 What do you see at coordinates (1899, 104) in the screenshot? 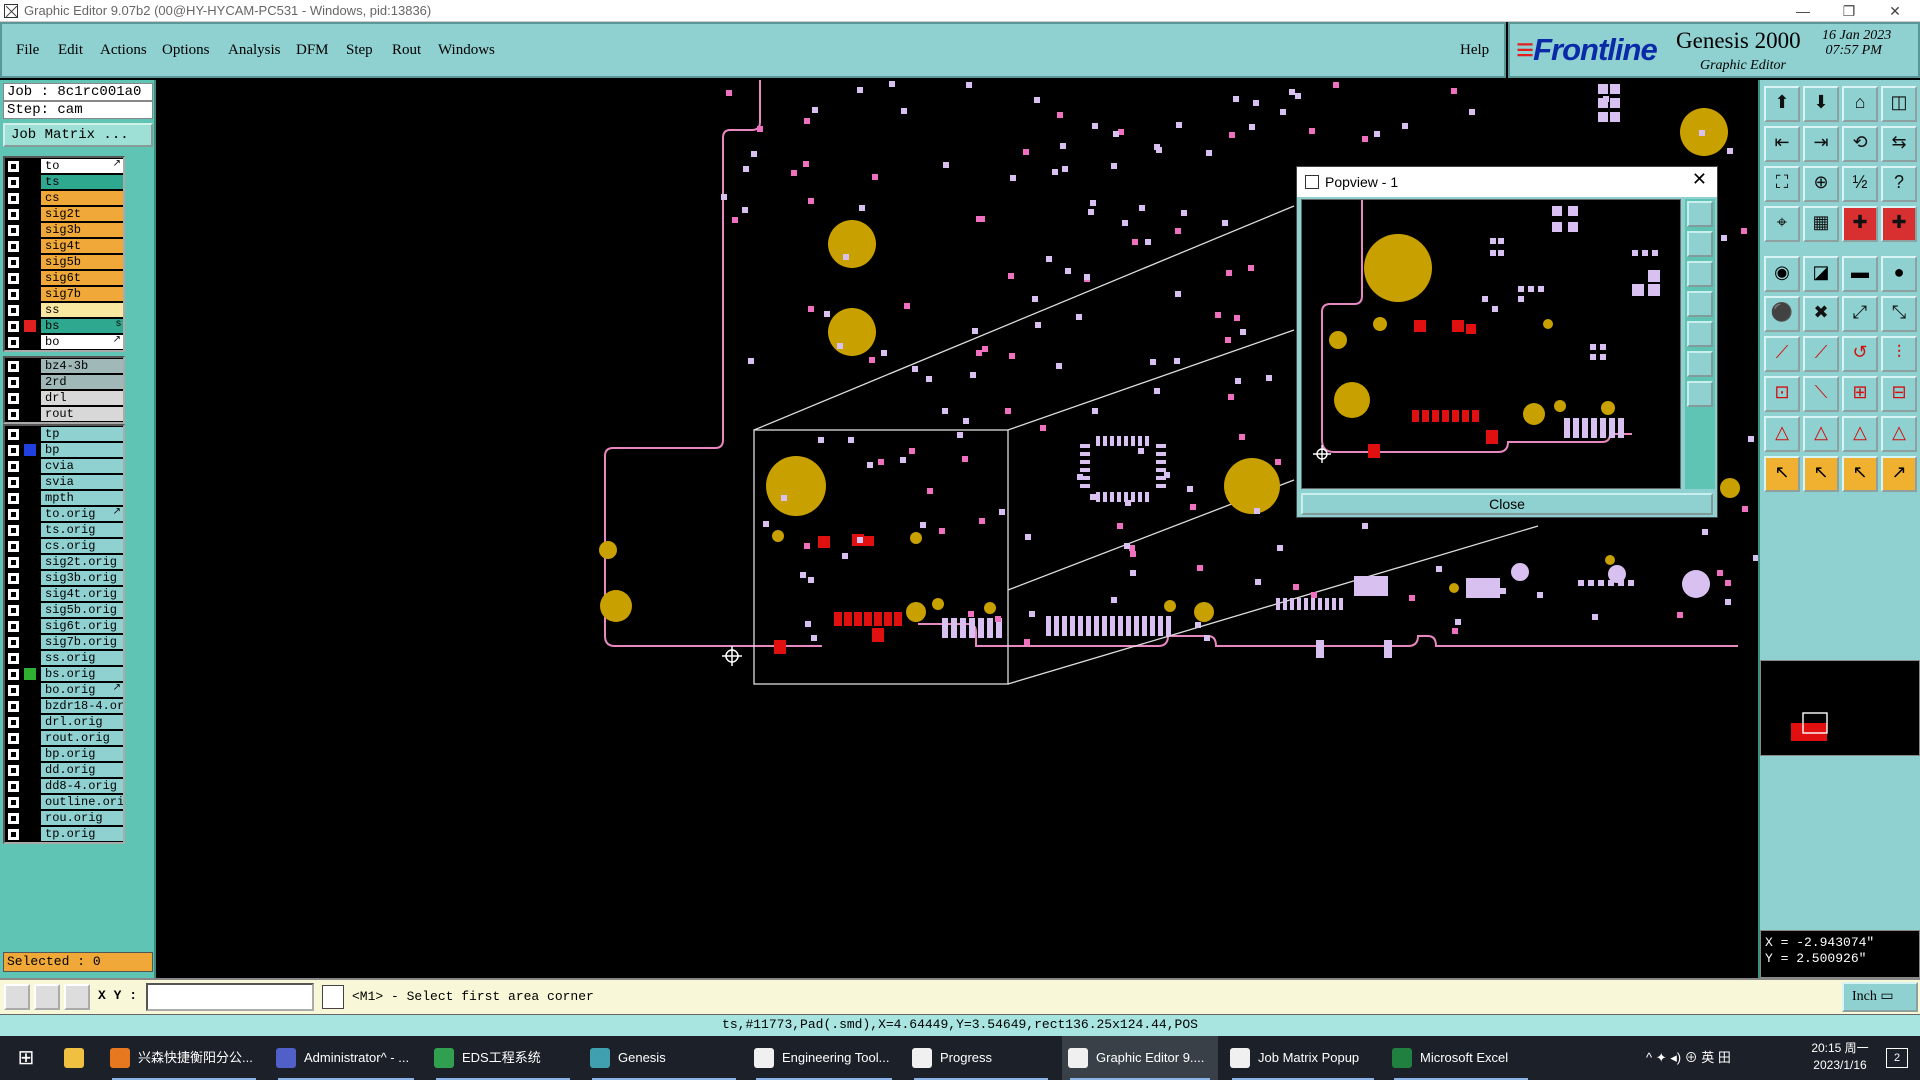
I see `split-view-icon: ◫` at bounding box center [1899, 104].